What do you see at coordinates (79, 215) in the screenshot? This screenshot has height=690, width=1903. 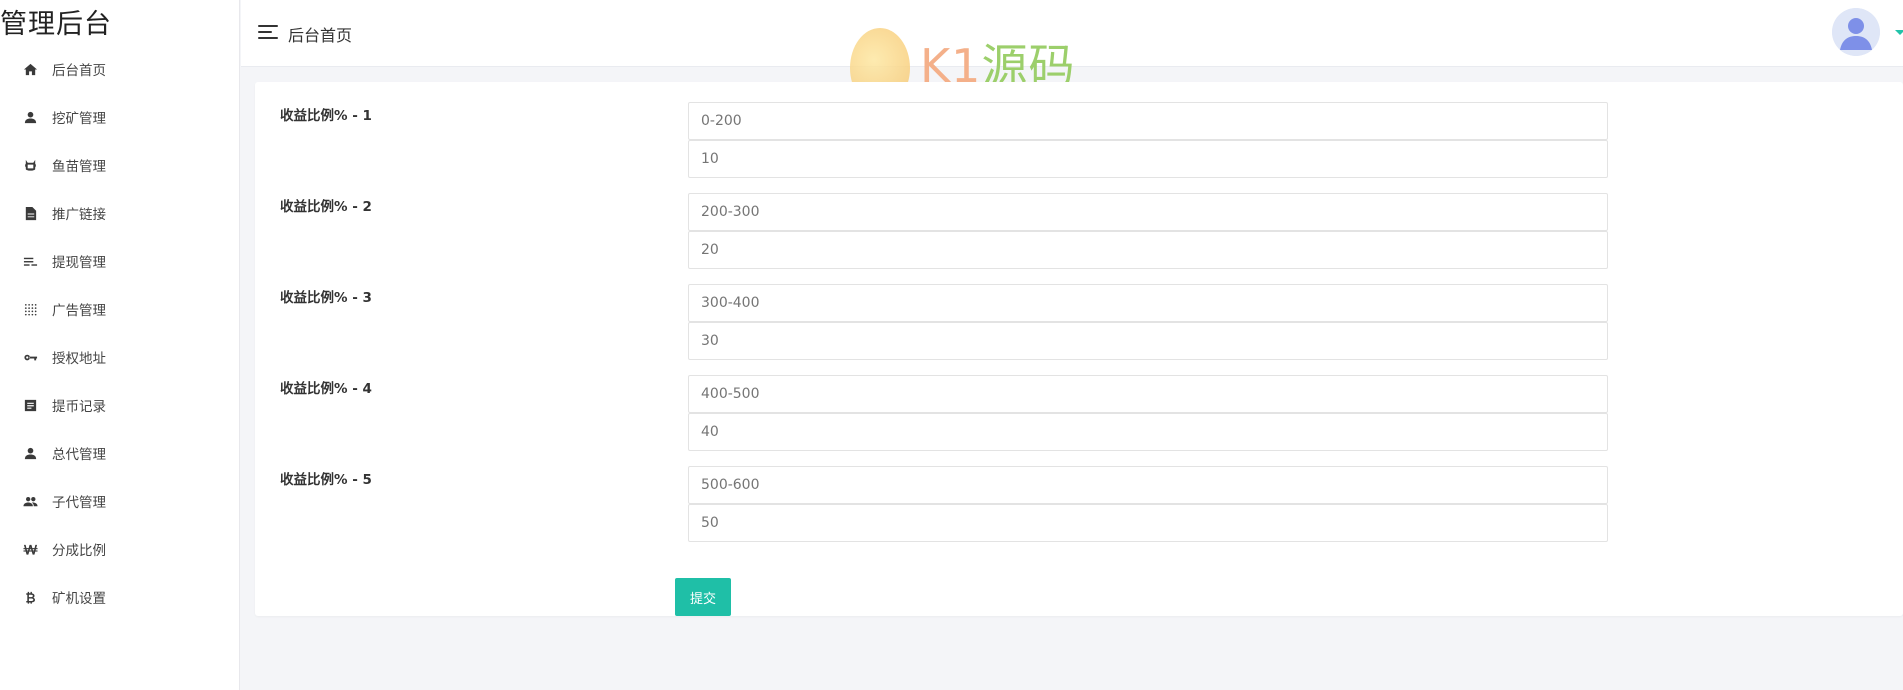 I see `sidebar-item-label: 推广链接` at bounding box center [79, 215].